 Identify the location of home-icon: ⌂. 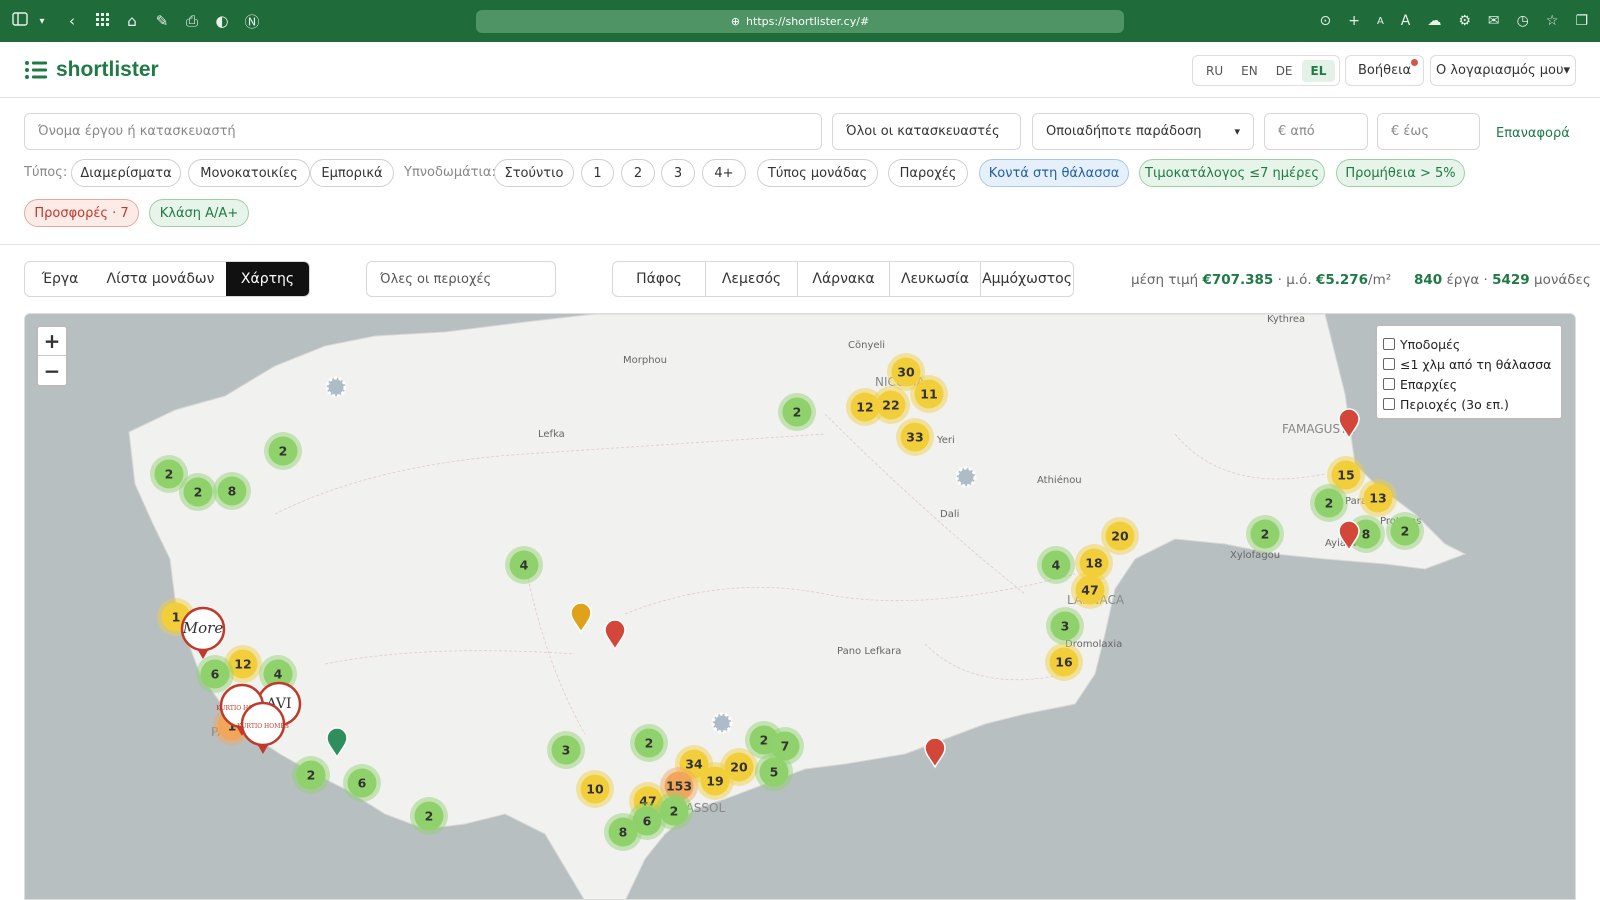
(132, 21).